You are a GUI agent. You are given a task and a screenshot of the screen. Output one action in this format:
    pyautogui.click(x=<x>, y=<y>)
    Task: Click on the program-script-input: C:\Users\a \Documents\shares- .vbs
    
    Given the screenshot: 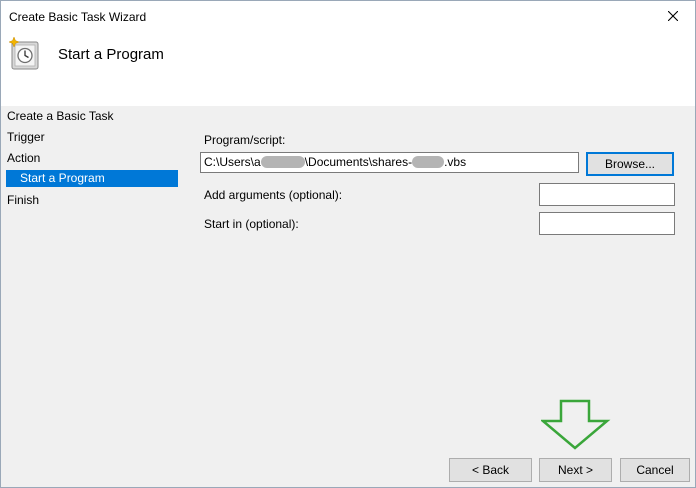 What is the action you would take?
    pyautogui.click(x=389, y=162)
    